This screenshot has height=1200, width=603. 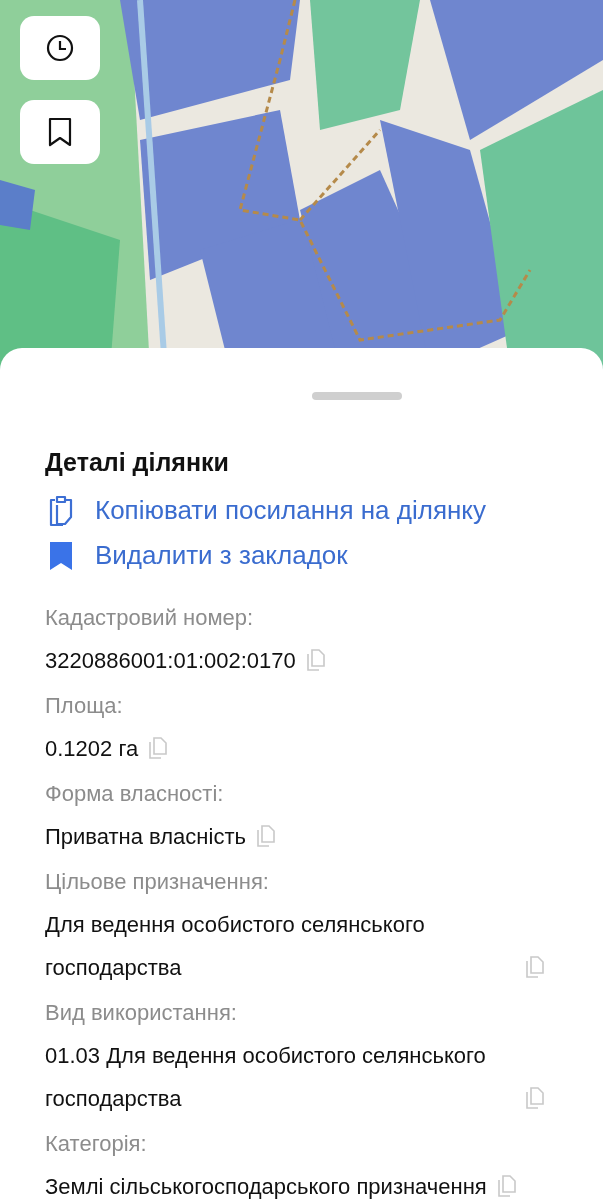 What do you see at coordinates (170, 661) in the screenshot?
I see `field-value: 3220886001:01:002:0170` at bounding box center [170, 661].